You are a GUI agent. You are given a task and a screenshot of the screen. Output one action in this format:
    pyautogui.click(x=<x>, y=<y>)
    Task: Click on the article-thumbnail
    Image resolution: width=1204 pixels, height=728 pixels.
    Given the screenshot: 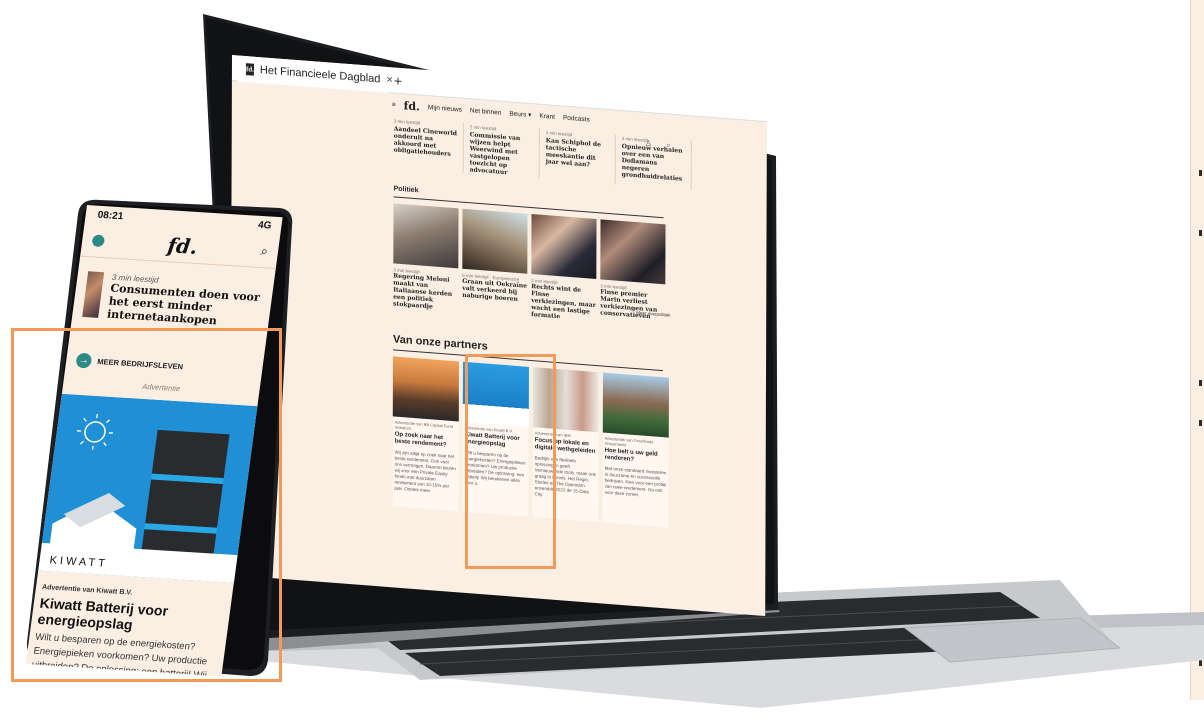 What is the action you would take?
    pyautogui.click(x=93, y=294)
    